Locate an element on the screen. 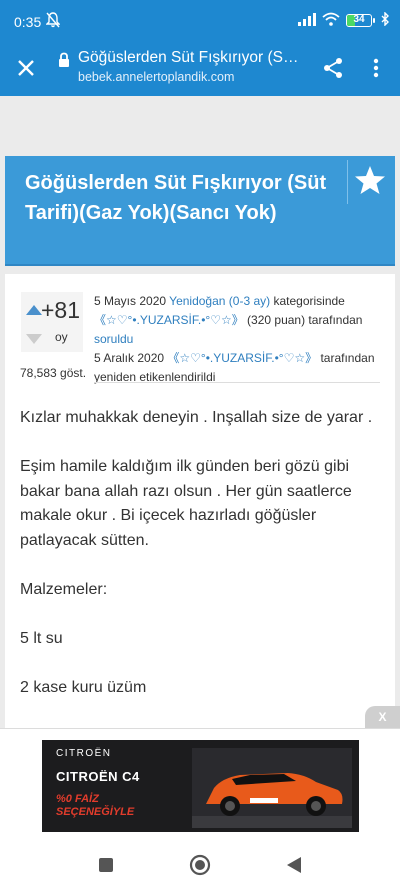  share-icon is located at coordinates (333, 68).